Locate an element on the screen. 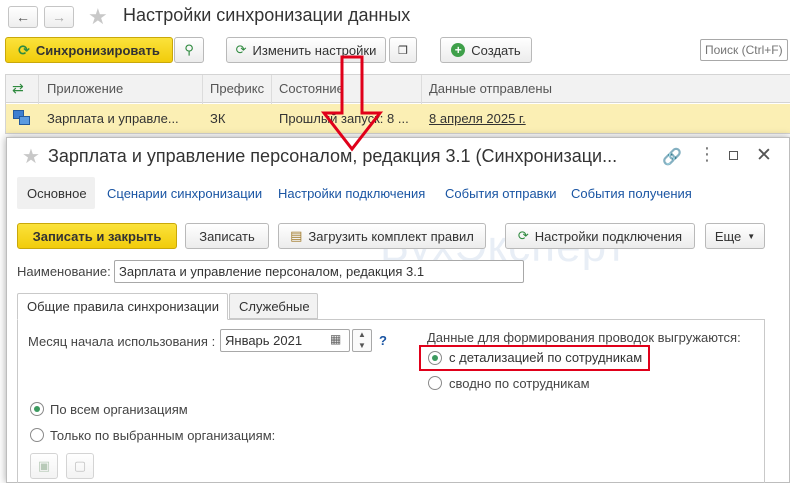 This screenshot has height=483, width=790. month-label: Месяц начала использования : is located at coordinates (122, 341).